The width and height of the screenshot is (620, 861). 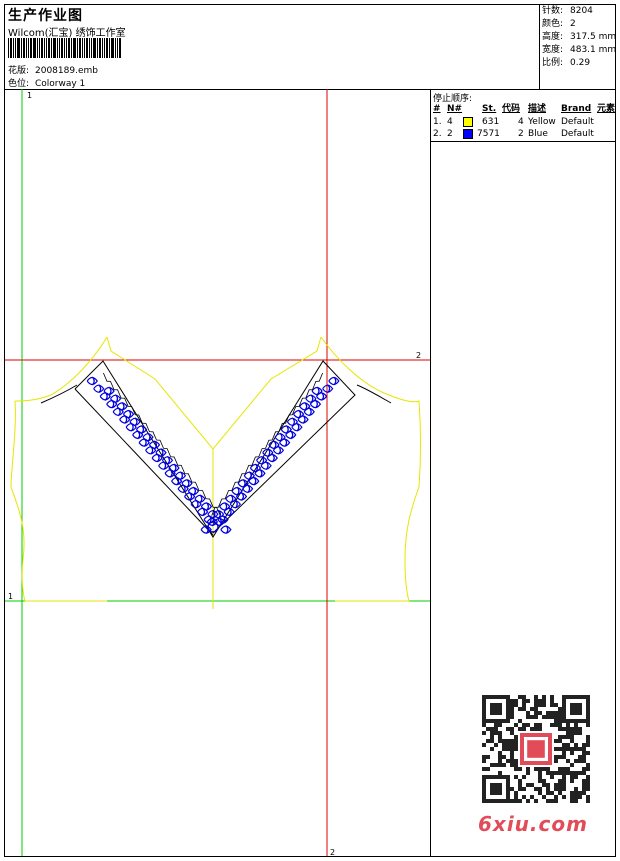 What do you see at coordinates (521, 122) in the screenshot?
I see `row-code: 4` at bounding box center [521, 122].